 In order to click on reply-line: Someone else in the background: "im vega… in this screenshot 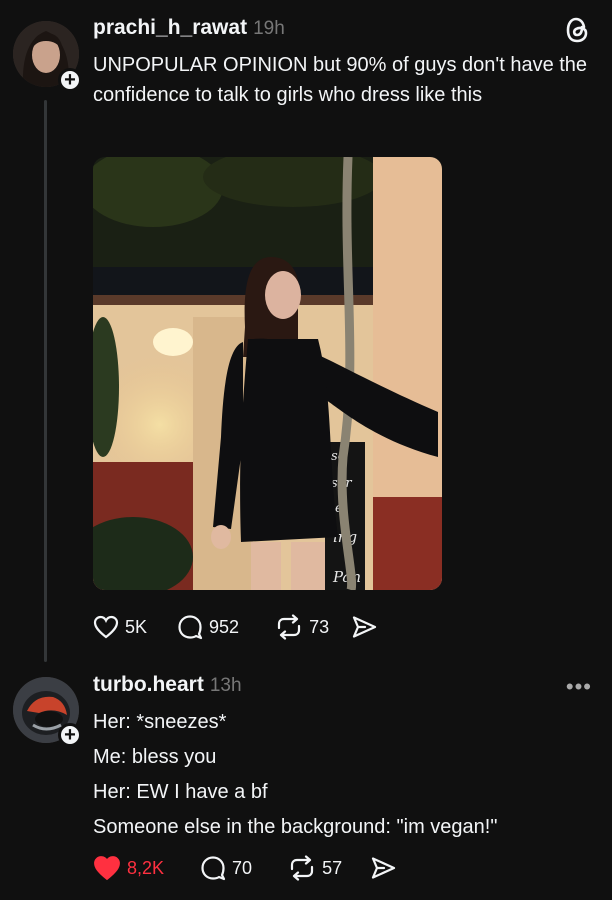, I will do `click(295, 827)`.